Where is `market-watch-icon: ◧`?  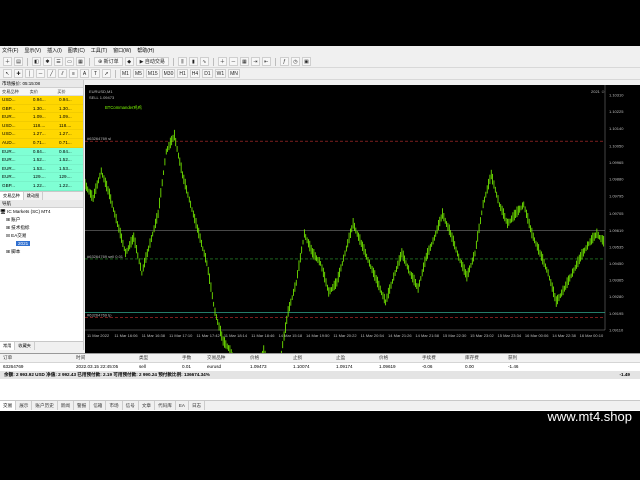
market-watch-icon: ◧ is located at coordinates (37, 61).